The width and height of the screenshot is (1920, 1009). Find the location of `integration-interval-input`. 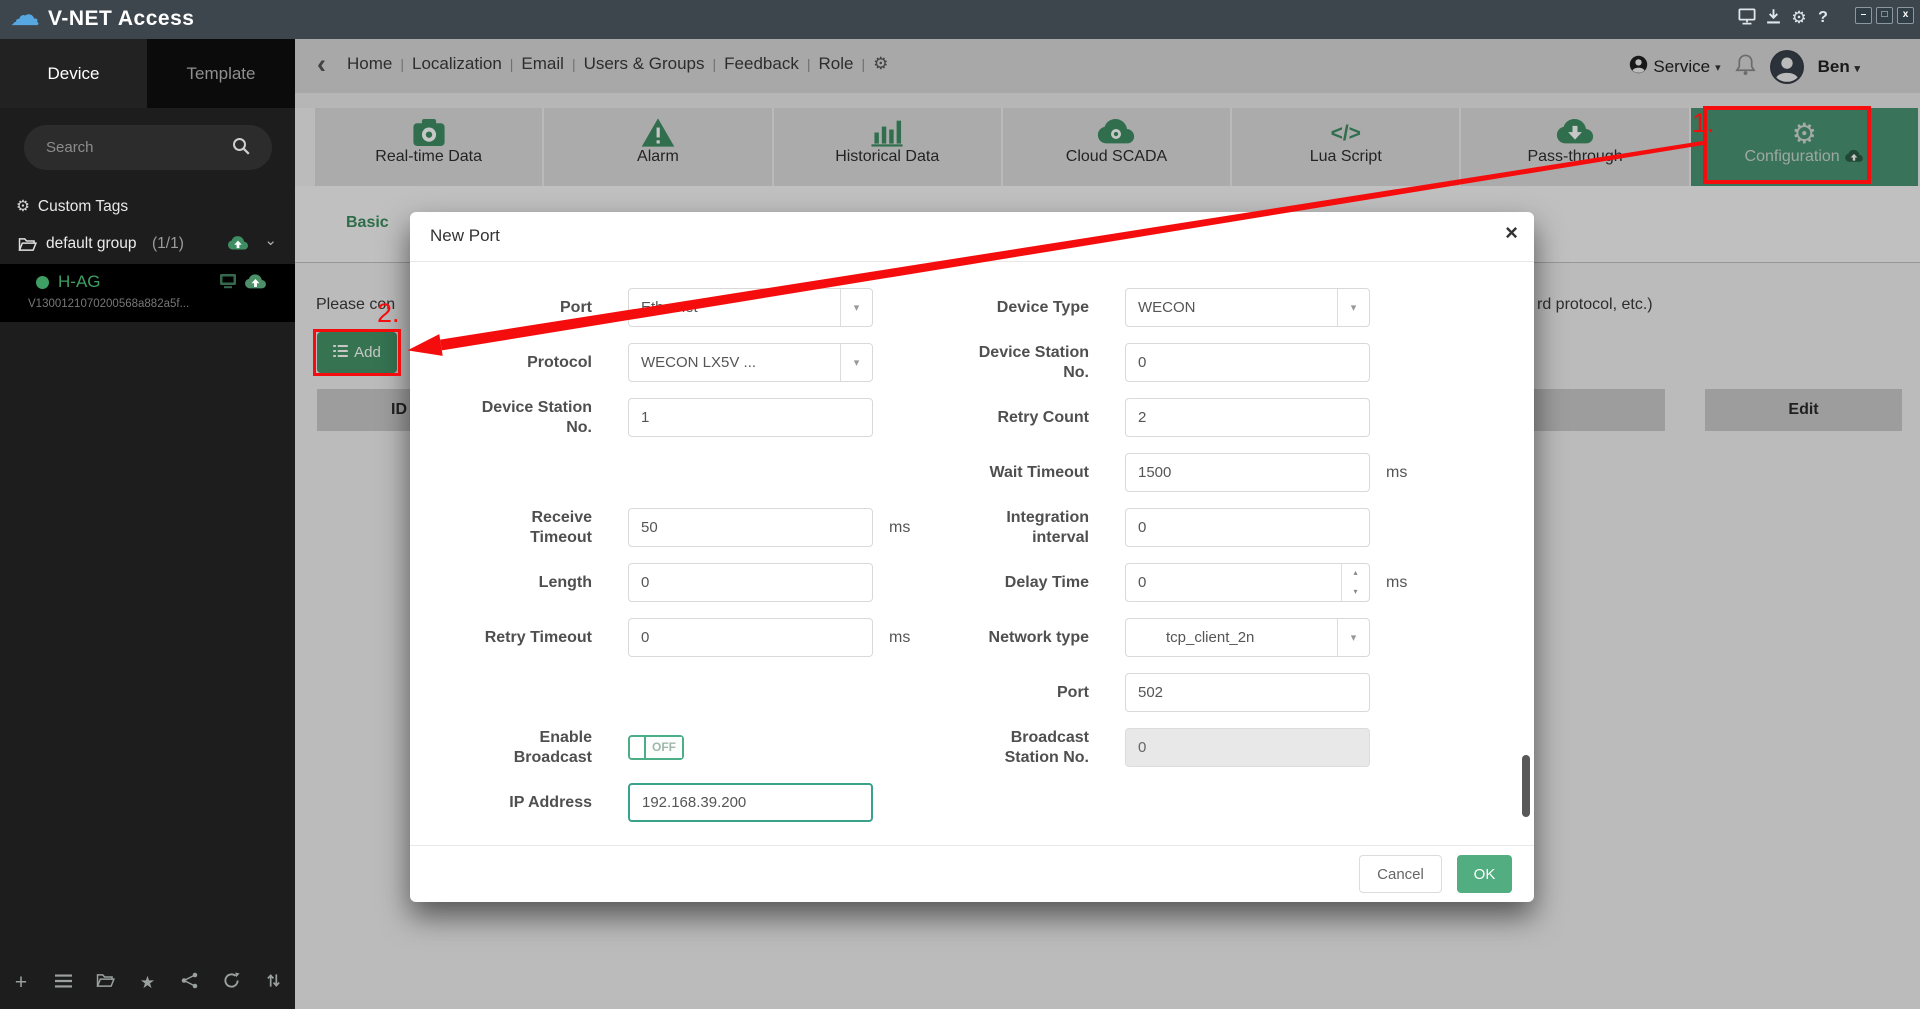

integration-interval-input is located at coordinates (1247, 527).